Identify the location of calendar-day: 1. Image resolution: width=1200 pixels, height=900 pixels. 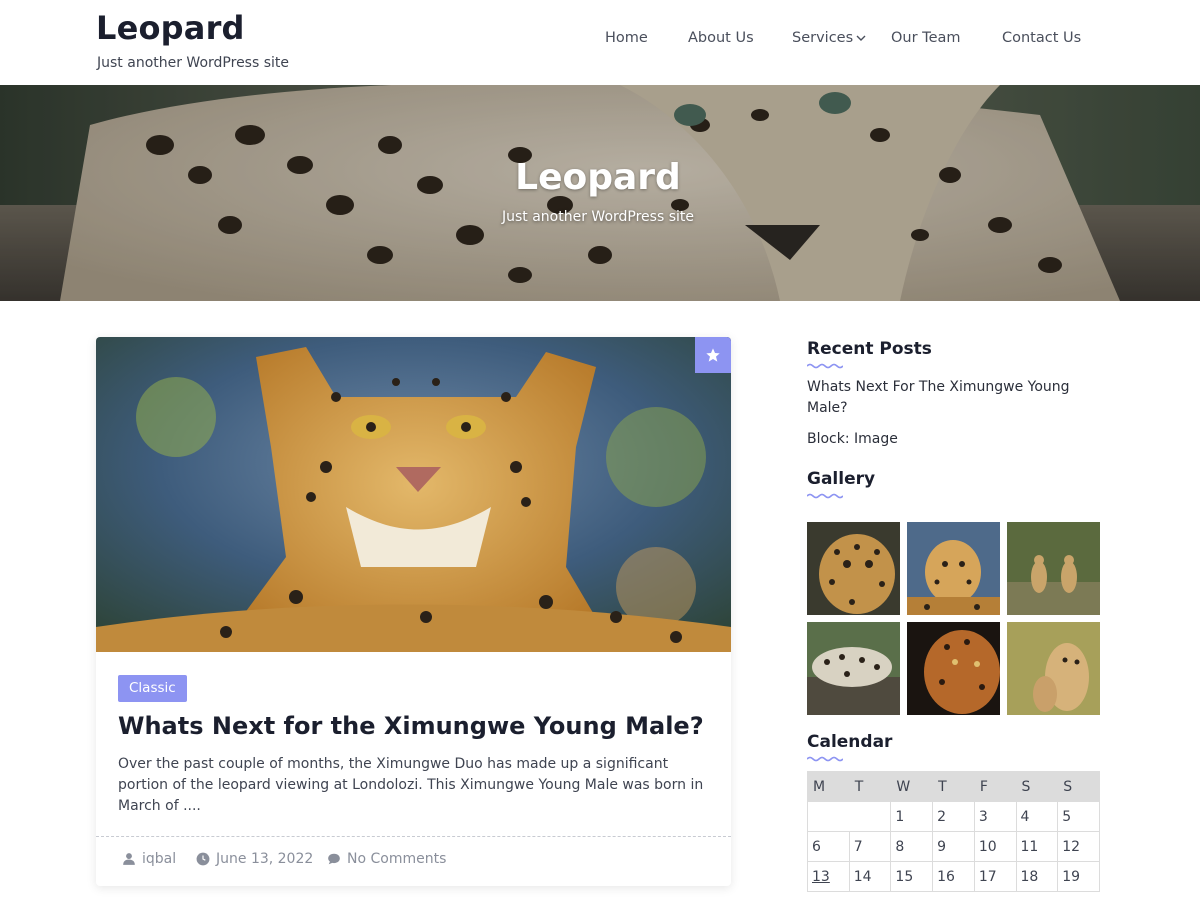
(912, 816).